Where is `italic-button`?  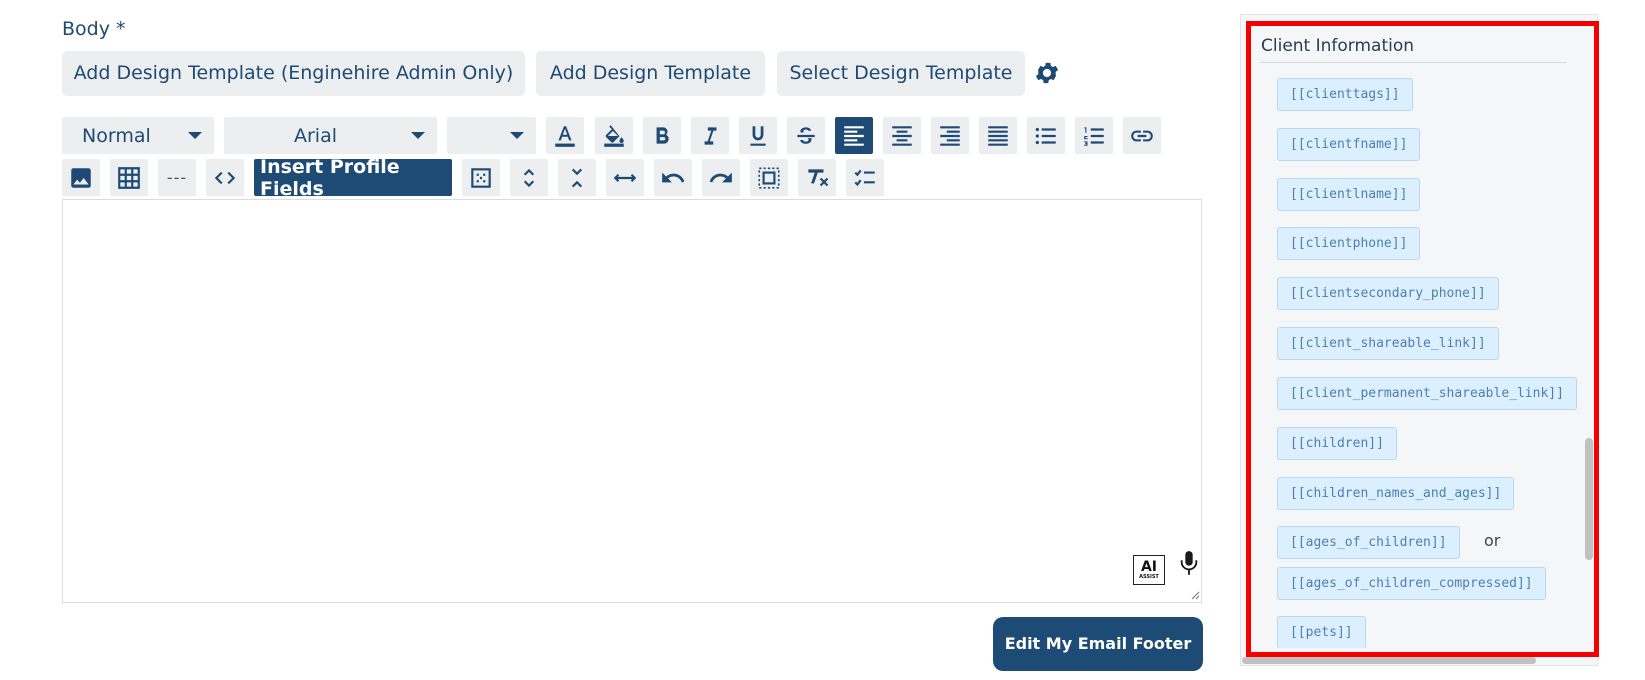 italic-button is located at coordinates (710, 135).